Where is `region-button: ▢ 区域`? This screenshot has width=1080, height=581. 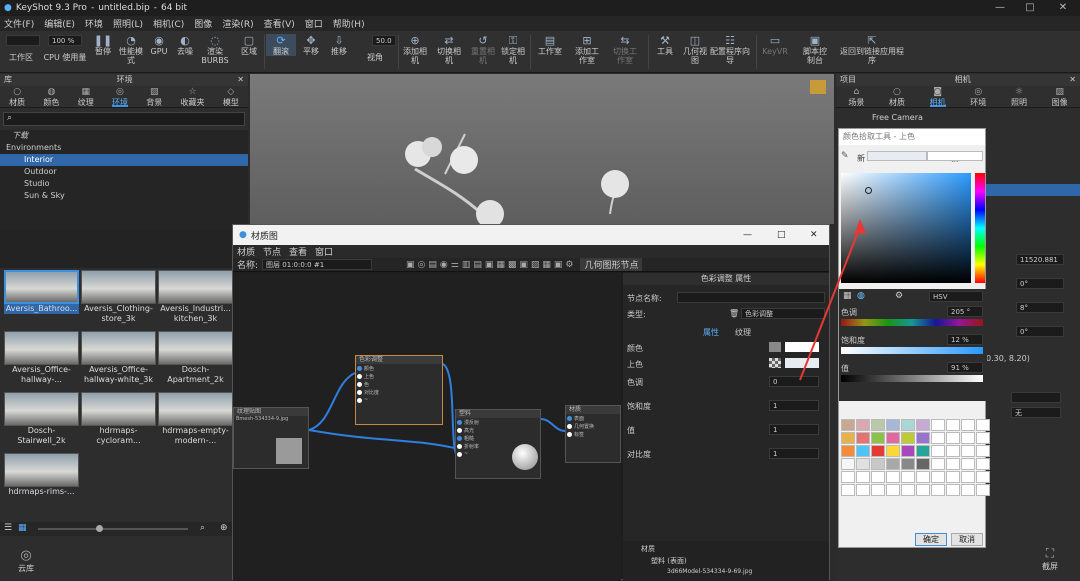 region-button: ▢ 区域 is located at coordinates (249, 45).